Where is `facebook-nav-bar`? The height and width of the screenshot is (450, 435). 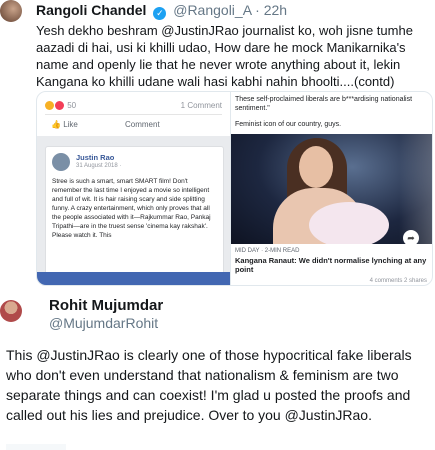 facebook-nav-bar is located at coordinates (133, 278).